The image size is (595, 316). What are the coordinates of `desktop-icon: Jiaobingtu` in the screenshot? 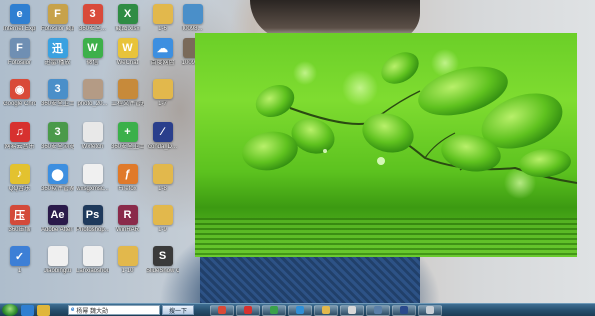 It's located at (57, 266).